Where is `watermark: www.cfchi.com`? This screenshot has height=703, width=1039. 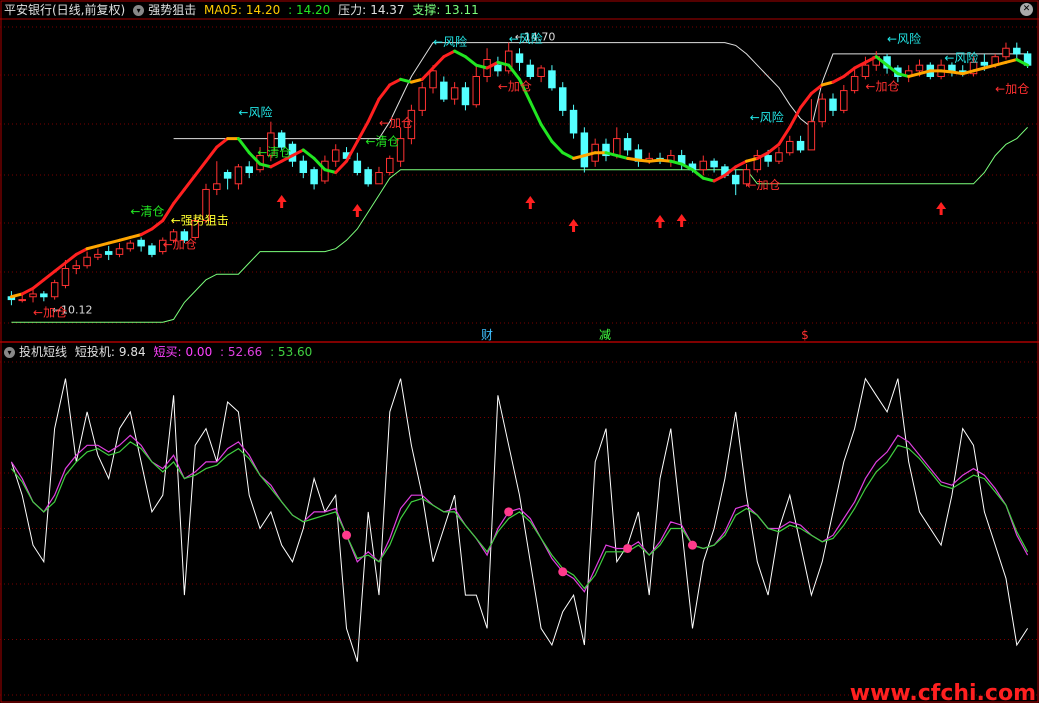
watermark: www.cfchi.com is located at coordinates (943, 692).